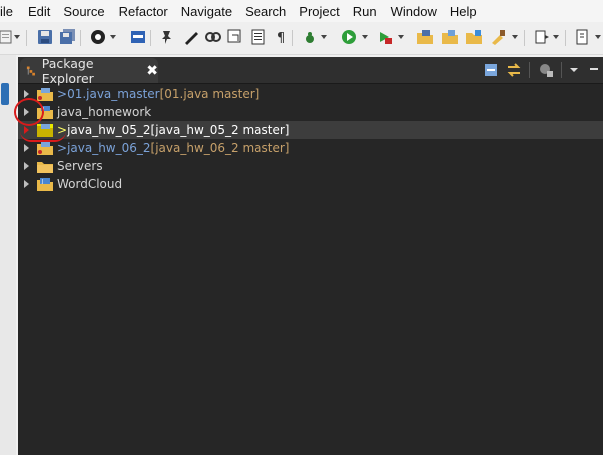 This screenshot has height=455, width=603. What do you see at coordinates (385, 37) in the screenshot?
I see `external-tools-icon` at bounding box center [385, 37].